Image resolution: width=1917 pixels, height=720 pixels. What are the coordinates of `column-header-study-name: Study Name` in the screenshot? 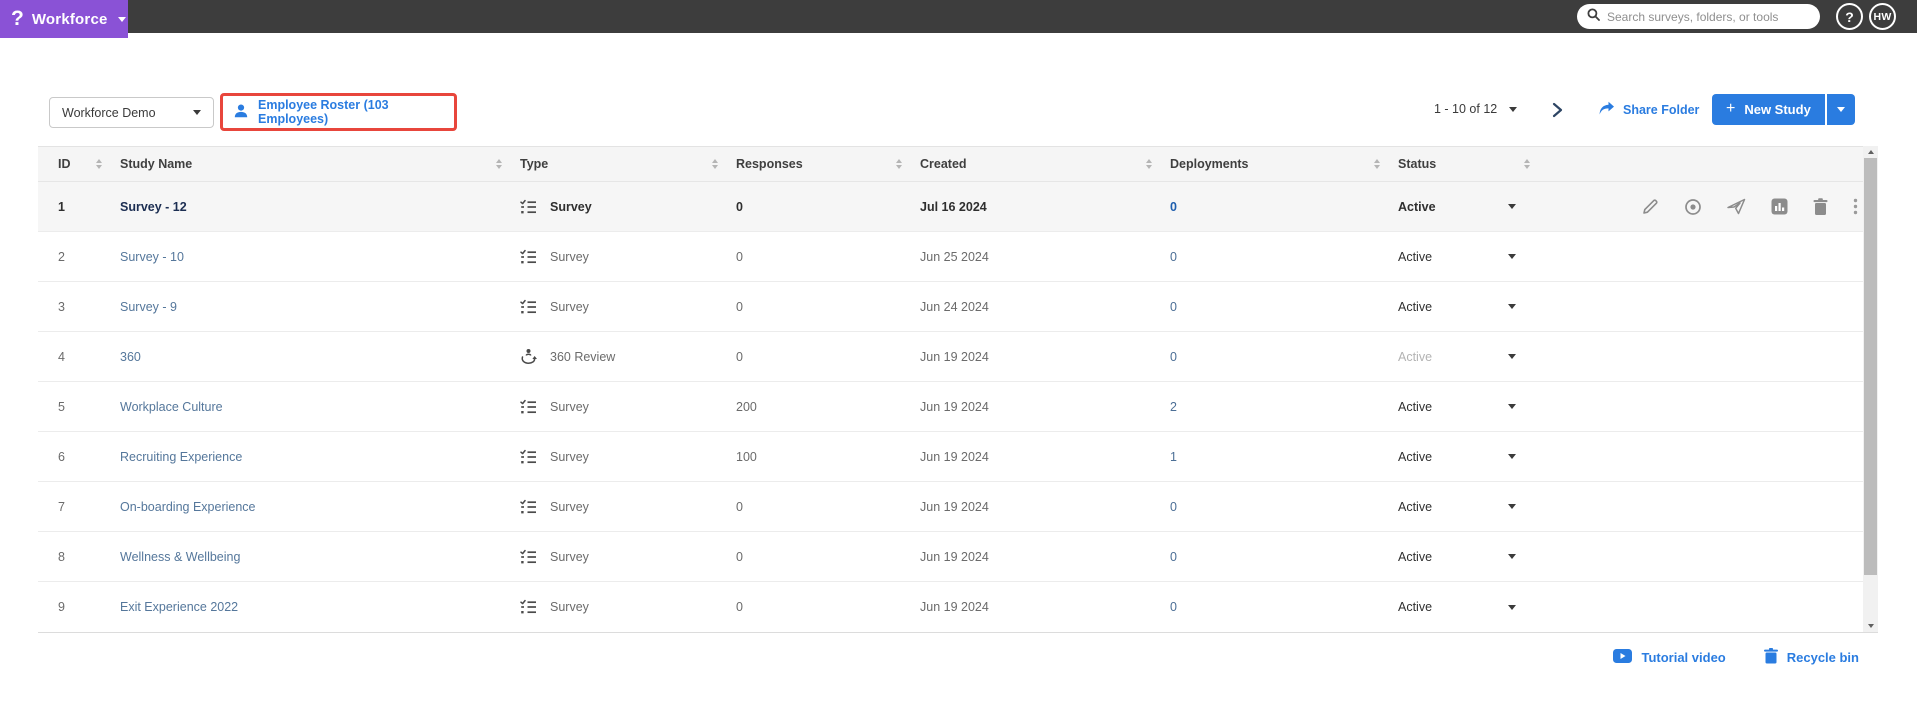 It's located at (320, 164).